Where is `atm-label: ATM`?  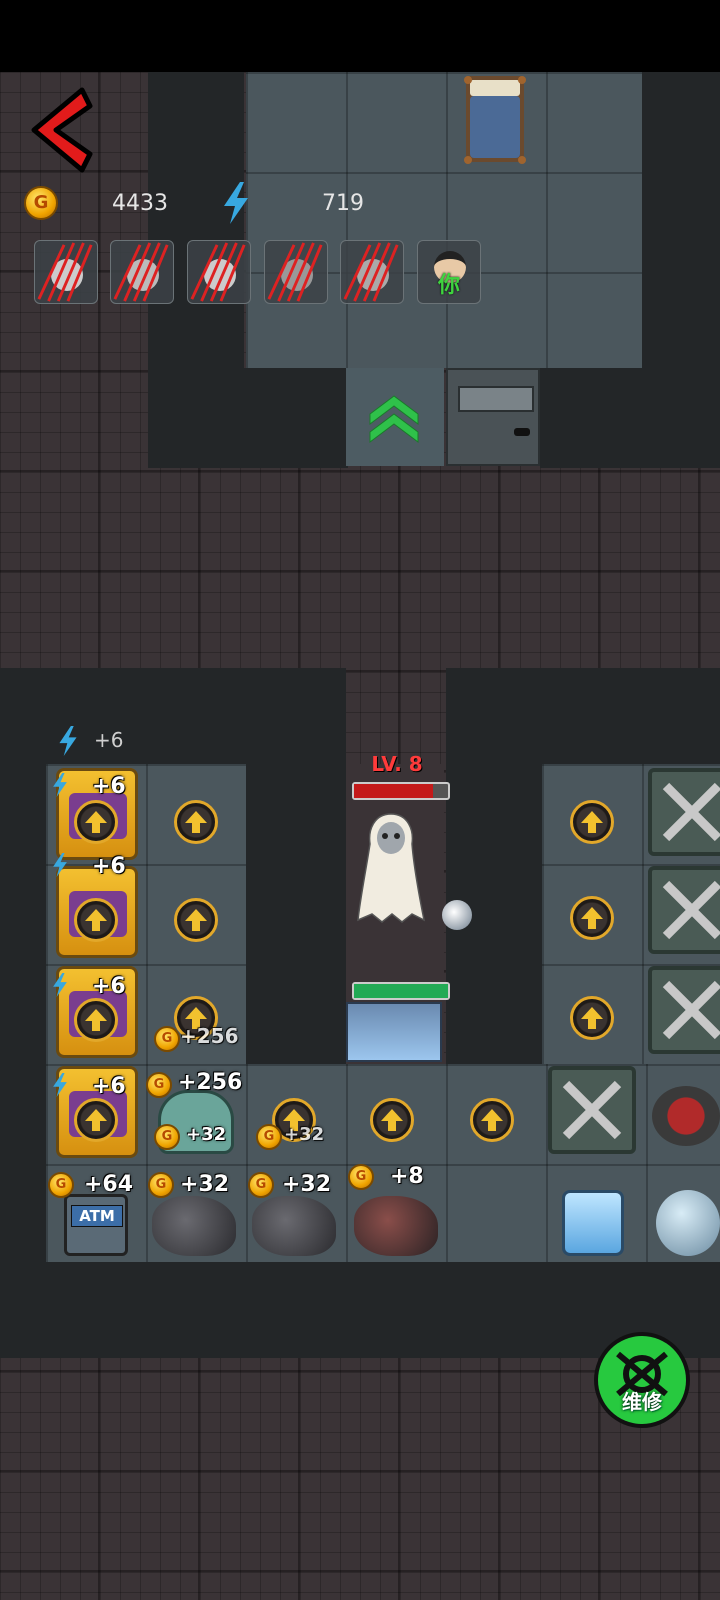
atm-label: ATM is located at coordinates (97, 1216).